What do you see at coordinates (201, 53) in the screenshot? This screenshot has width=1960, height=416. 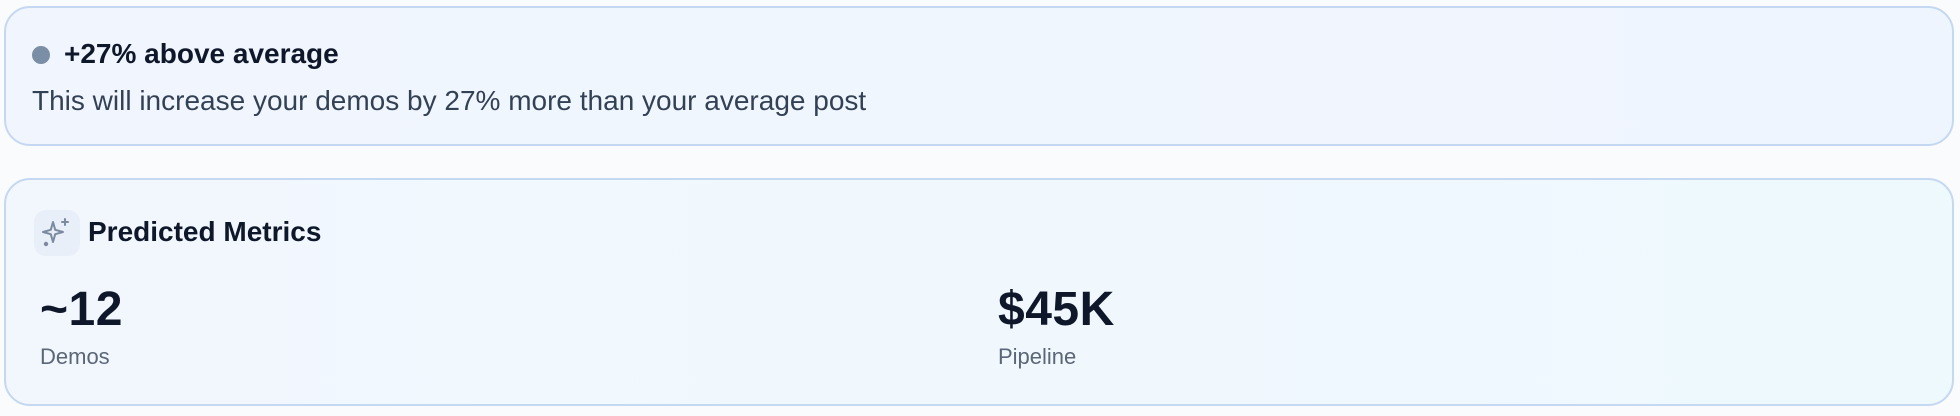 I see `insight-title: +27% above average` at bounding box center [201, 53].